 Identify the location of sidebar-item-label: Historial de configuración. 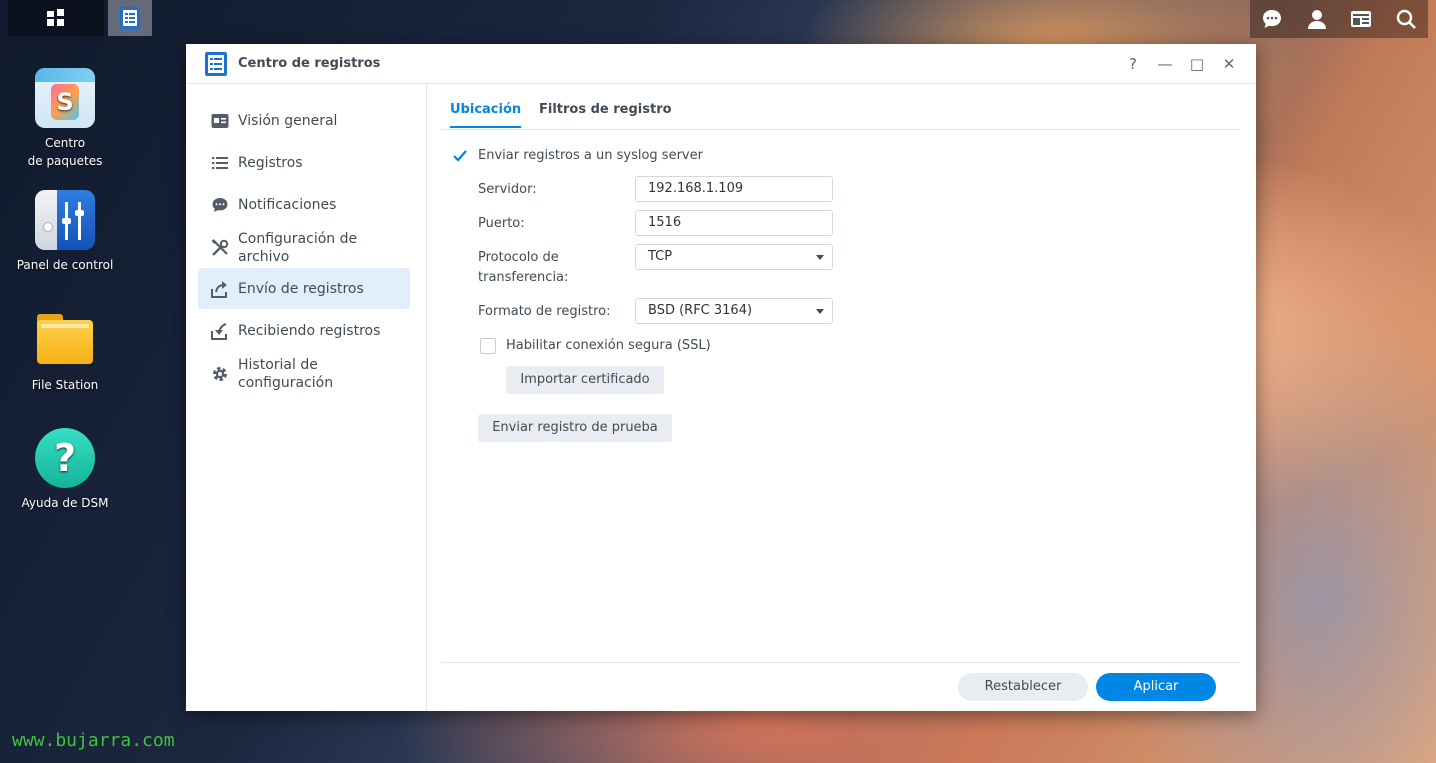
(285, 374).